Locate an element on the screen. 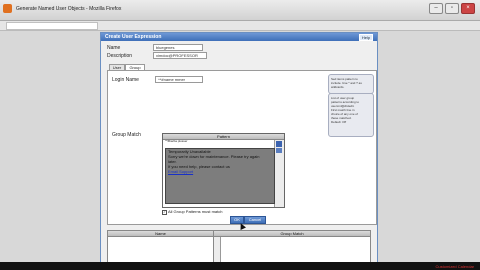  pattern-list-item: ^*#barba plosser is located at coordinates (219, 143).